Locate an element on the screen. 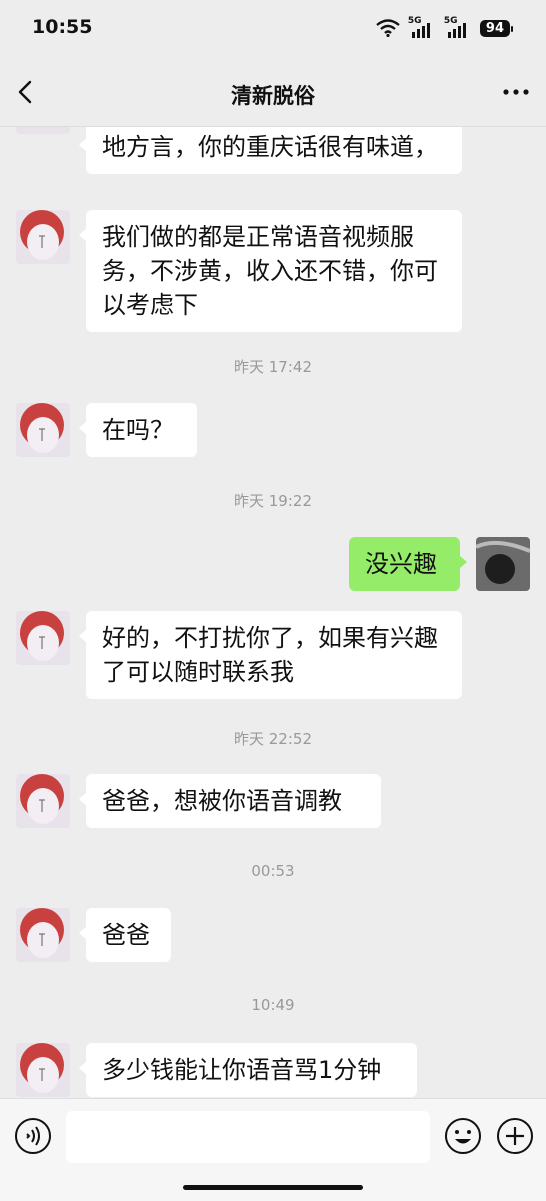  chat-header: 清新脱俗 is located at coordinates (273, 93).